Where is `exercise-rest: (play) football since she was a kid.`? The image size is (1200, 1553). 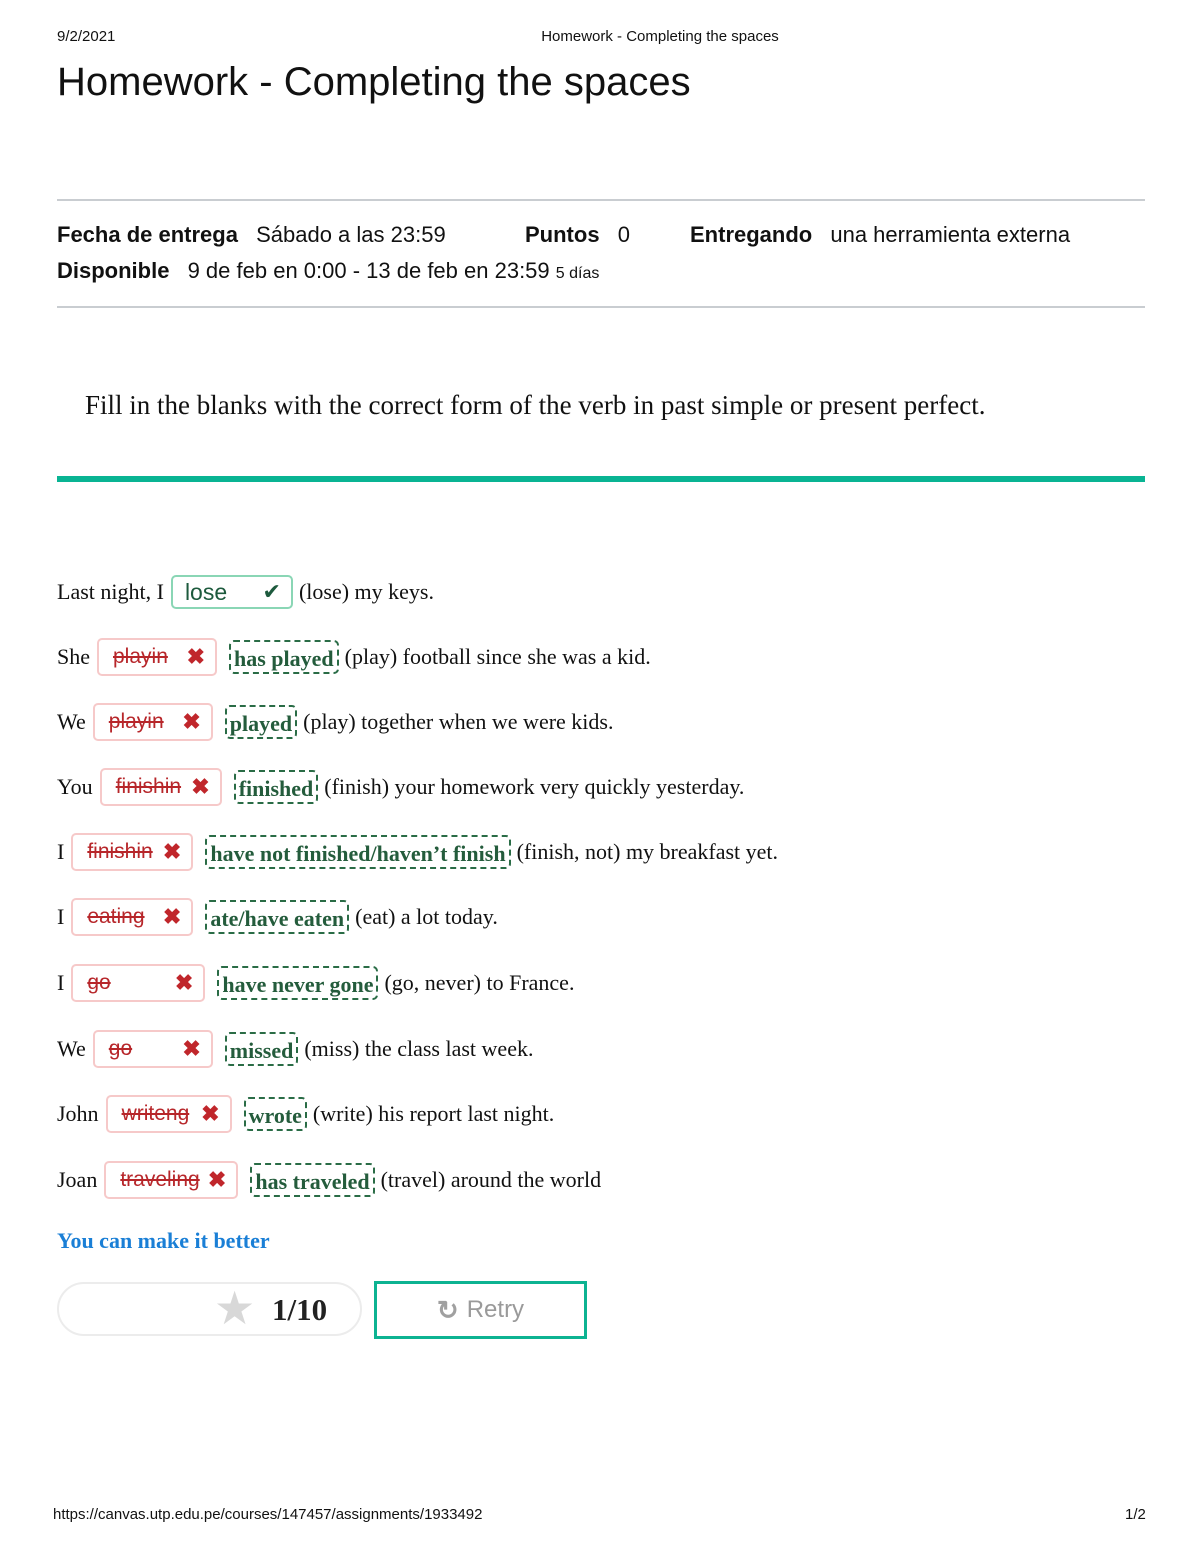 exercise-rest: (play) football since she was a kid. is located at coordinates (497, 656).